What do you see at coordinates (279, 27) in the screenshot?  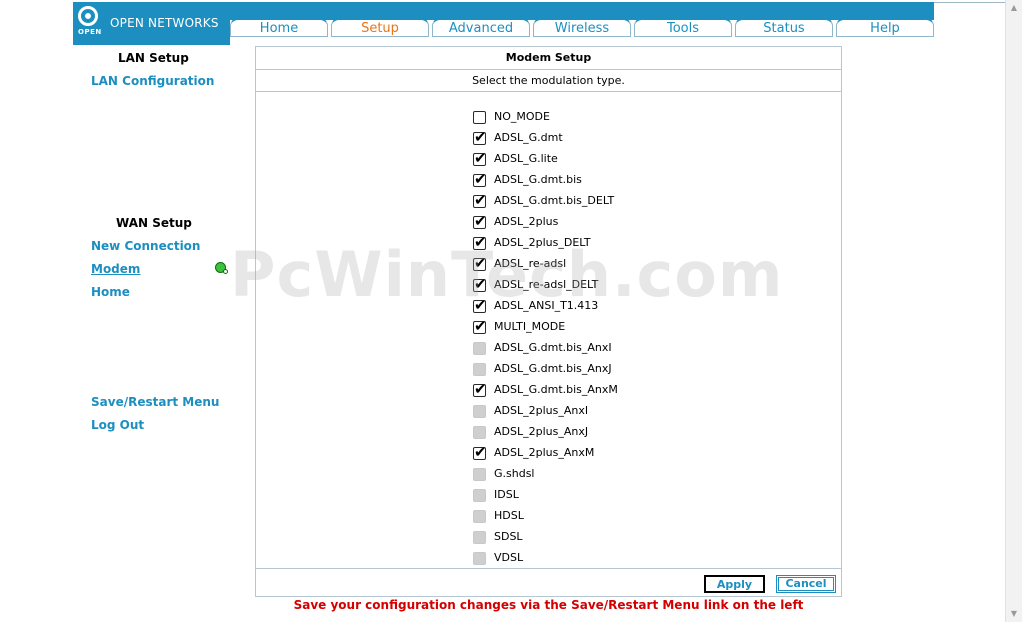 I see `tab-home: Home` at bounding box center [279, 27].